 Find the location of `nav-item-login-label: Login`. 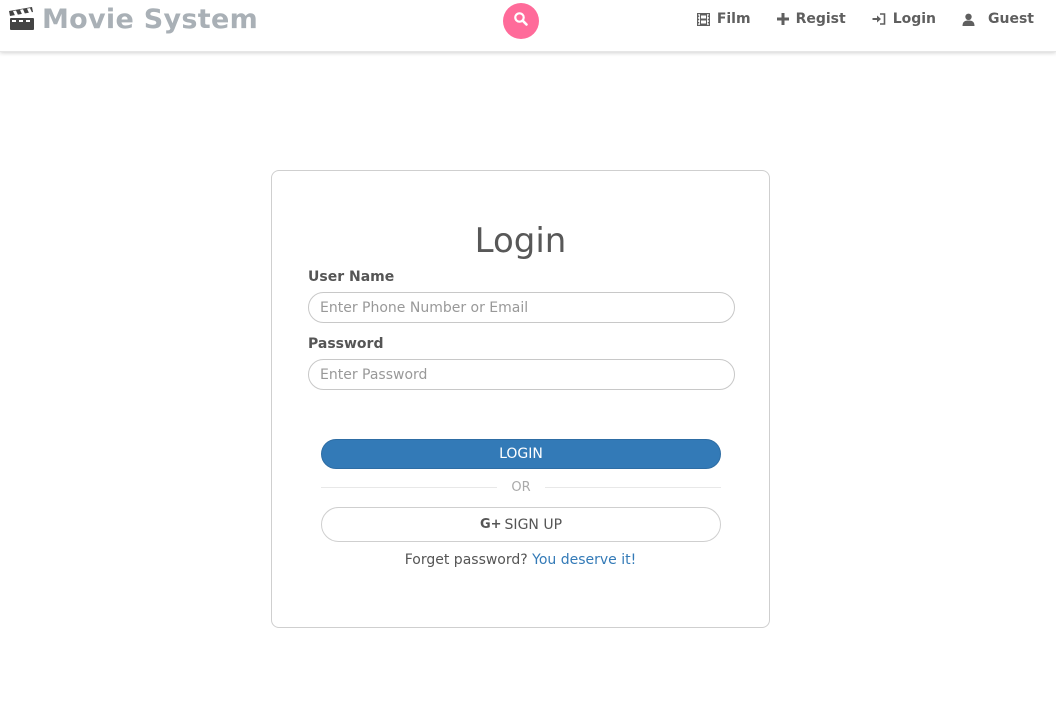

nav-item-login-label: Login is located at coordinates (914, 19).